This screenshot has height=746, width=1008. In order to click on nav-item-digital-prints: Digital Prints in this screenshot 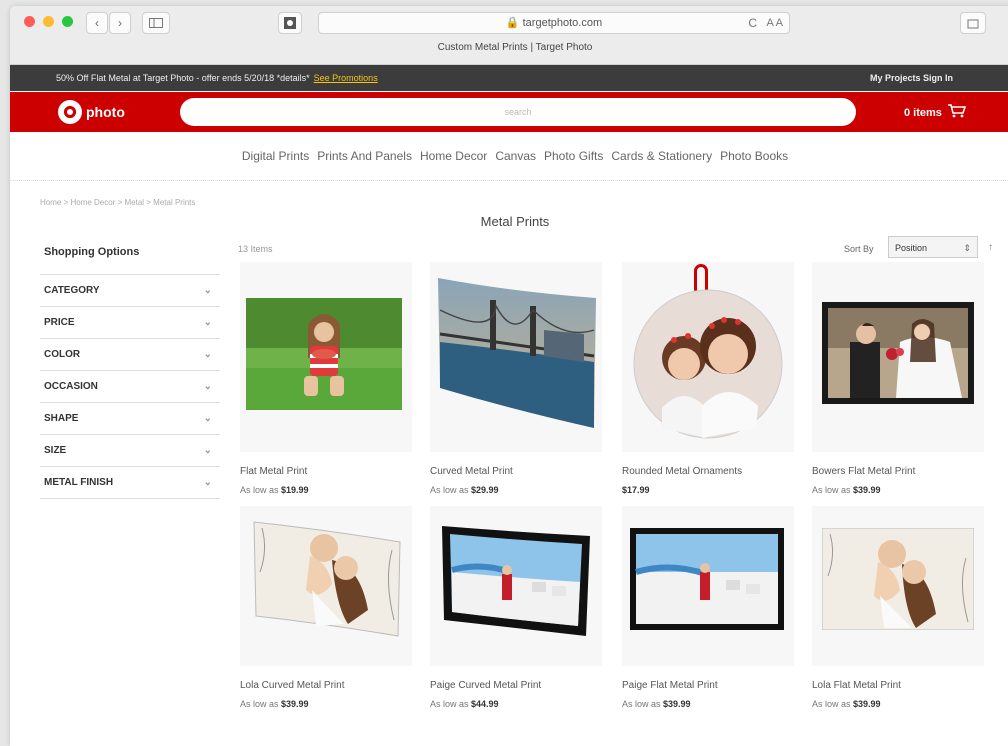, I will do `click(275, 156)`.